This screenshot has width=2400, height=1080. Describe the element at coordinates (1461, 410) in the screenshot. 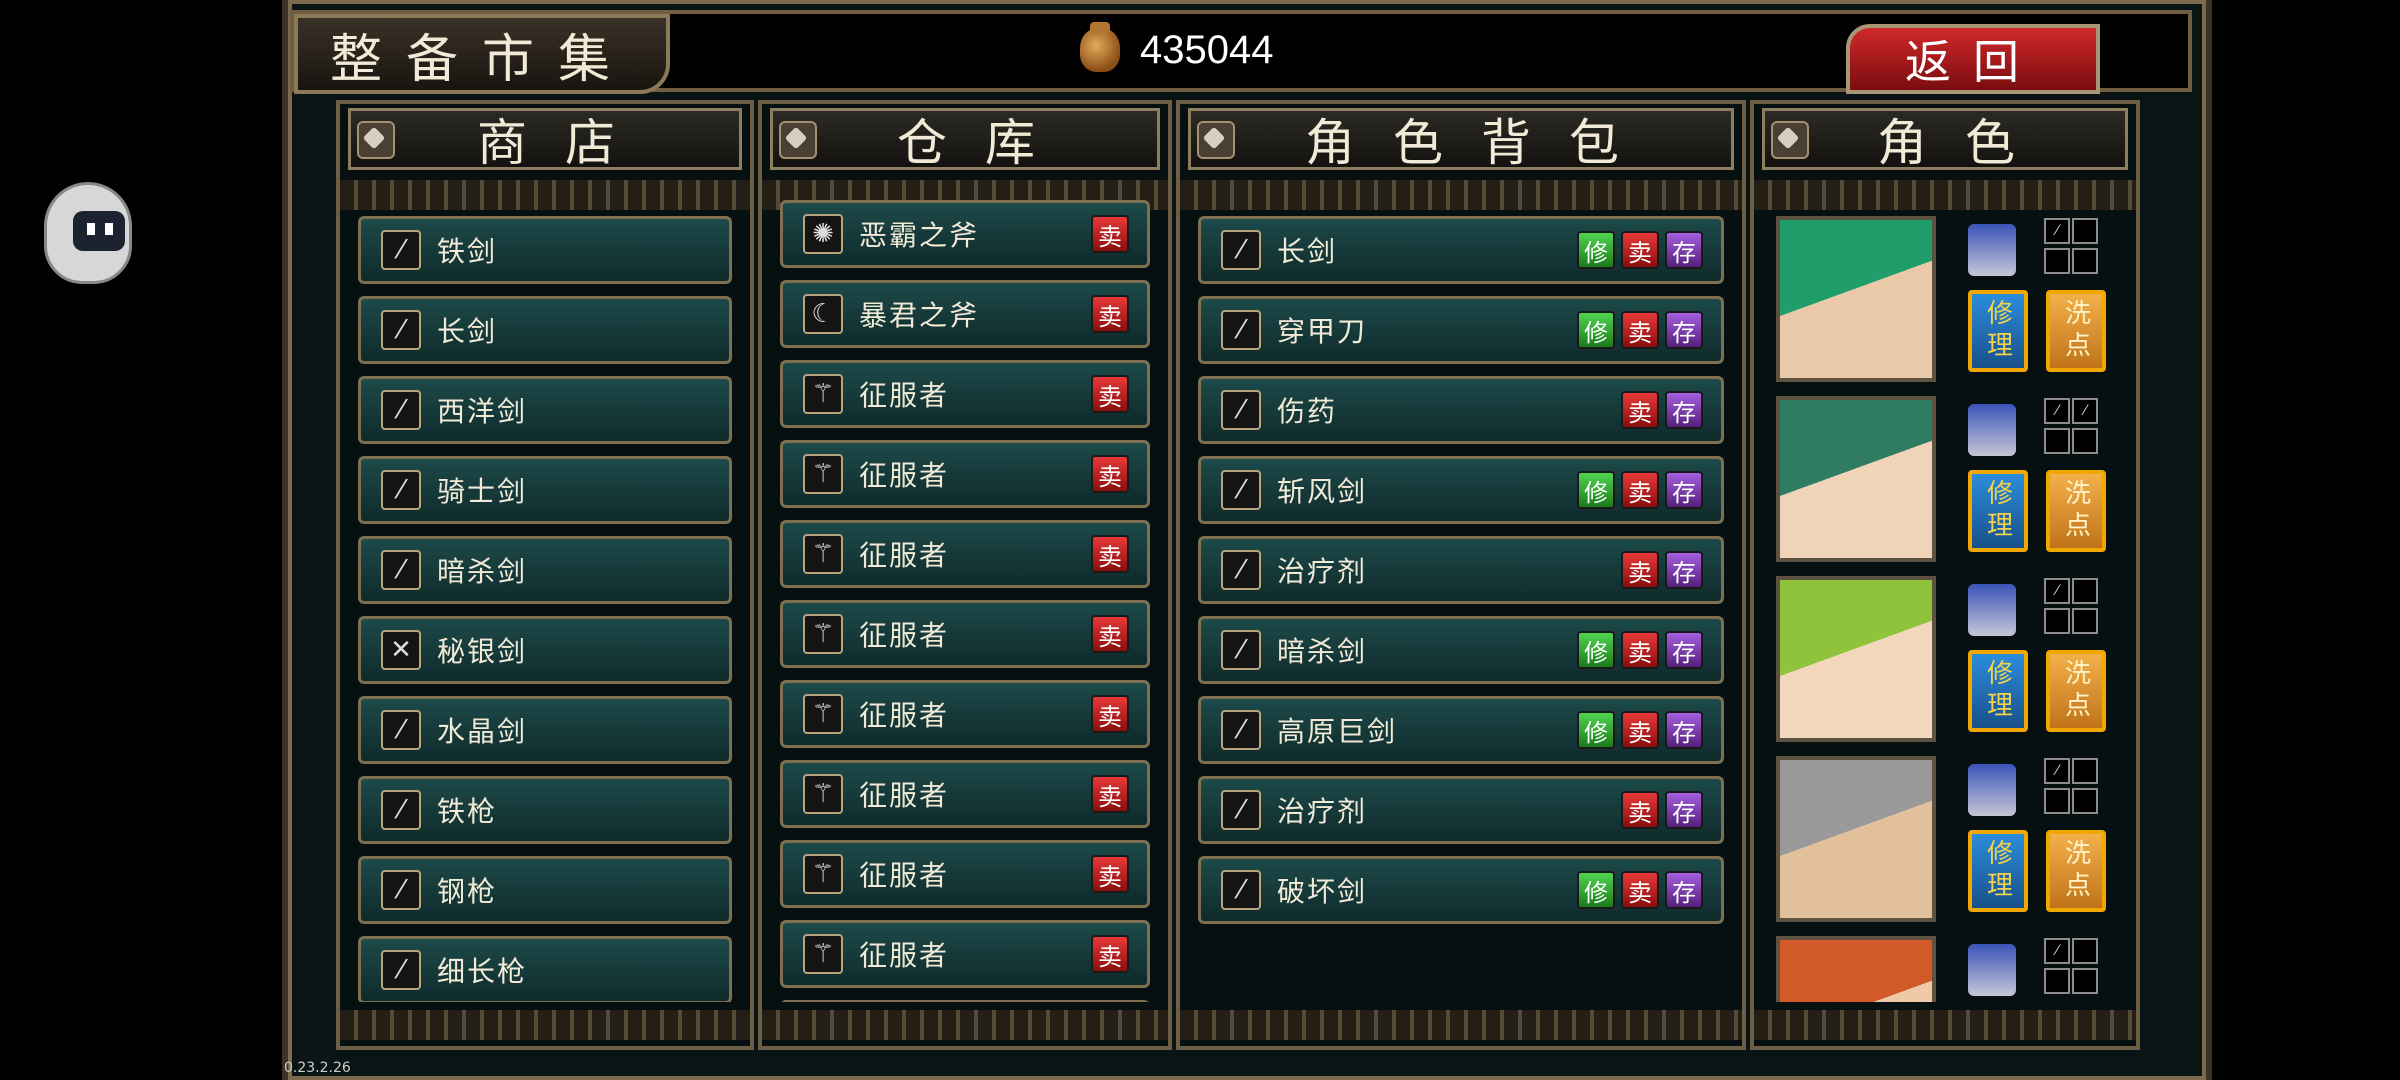

I see `bag-item: ⁄ 伤药 卖存` at that location.